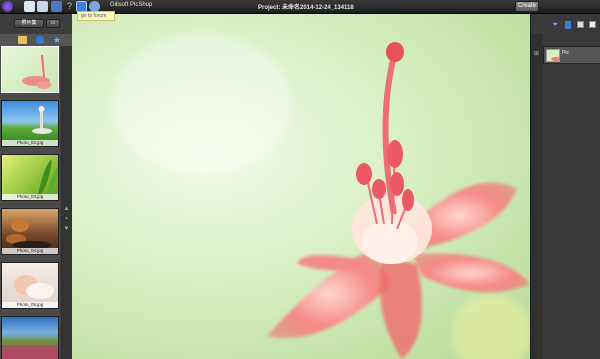  I want to click on app-logo-icon, so click(7, 6).